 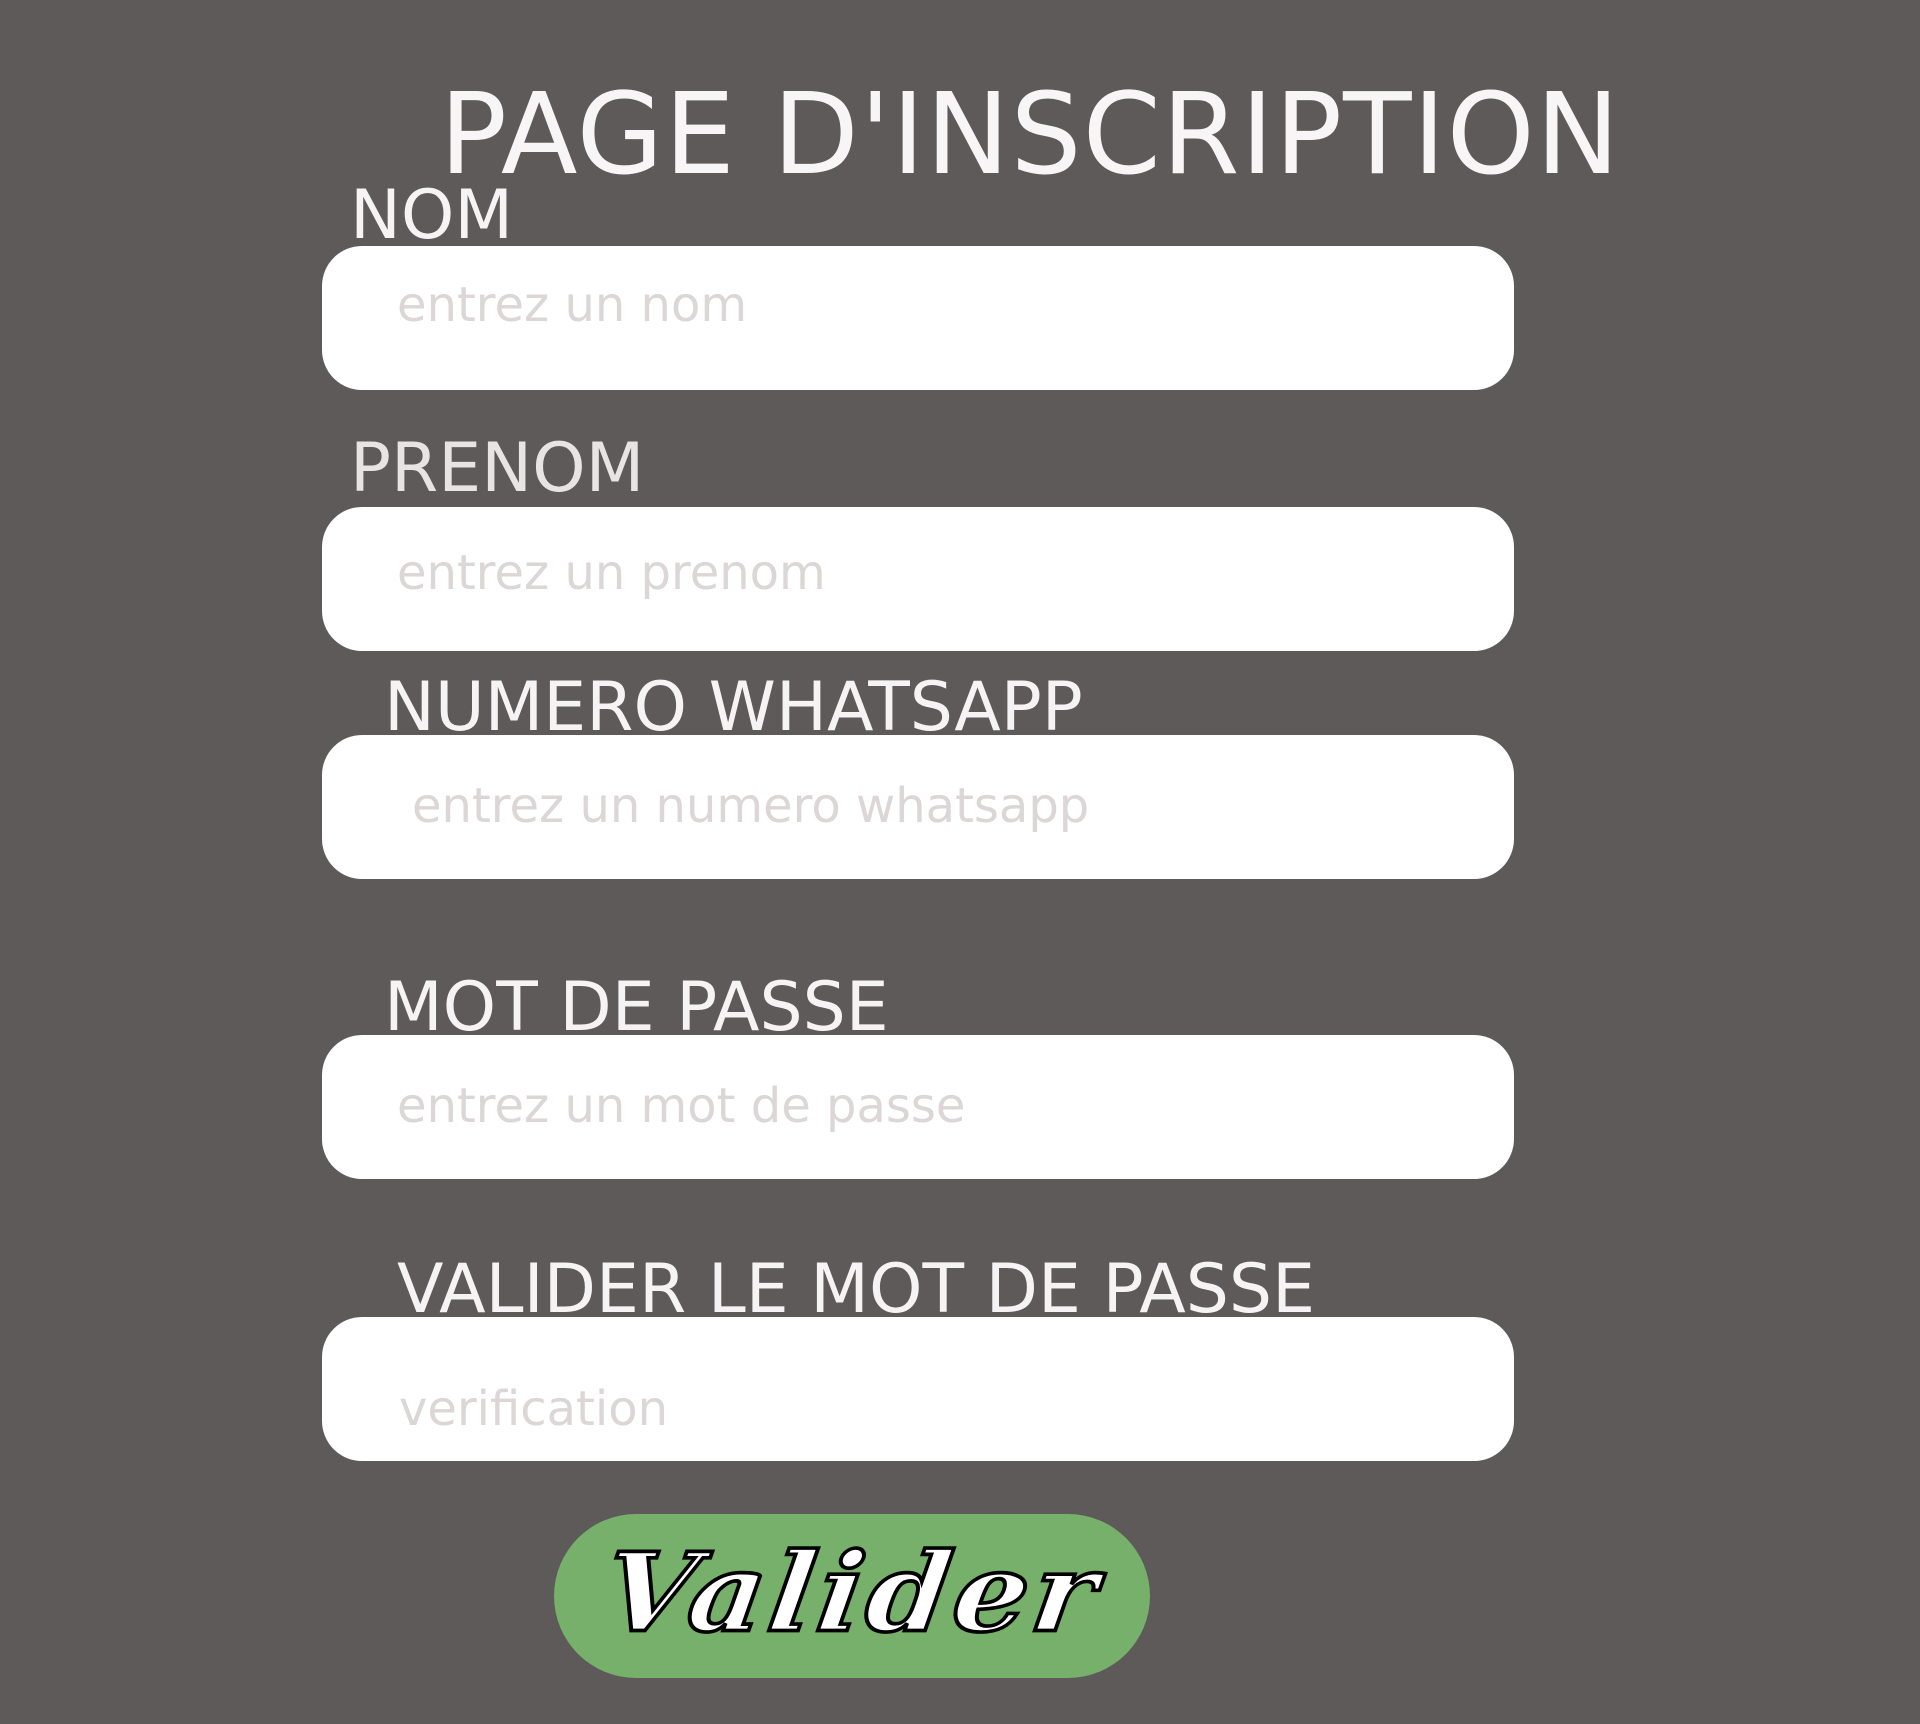 What do you see at coordinates (733, 707) in the screenshot?
I see `whatsapp-number-label: NUMERO WHATSAPP` at bounding box center [733, 707].